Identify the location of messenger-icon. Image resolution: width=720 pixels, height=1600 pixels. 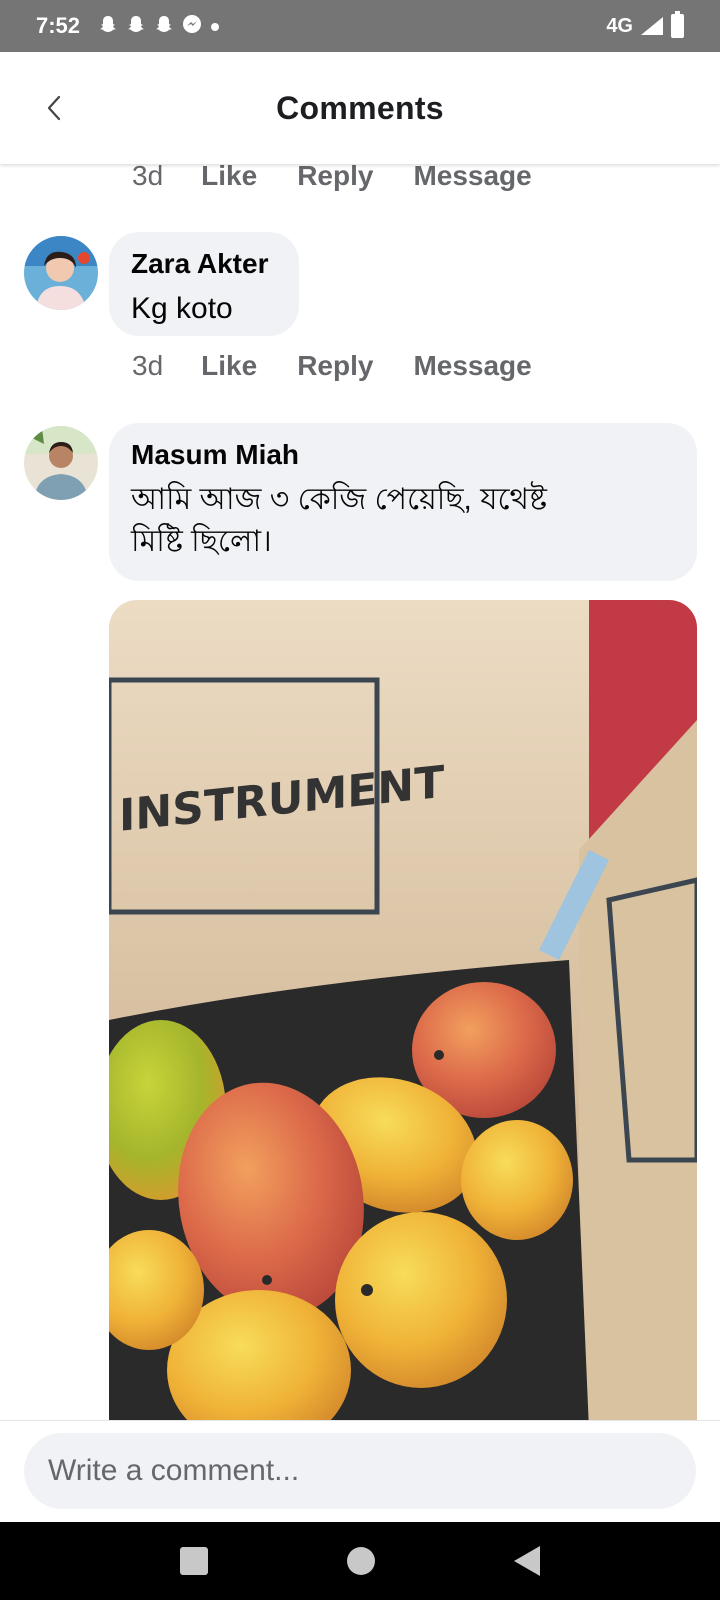
(192, 26).